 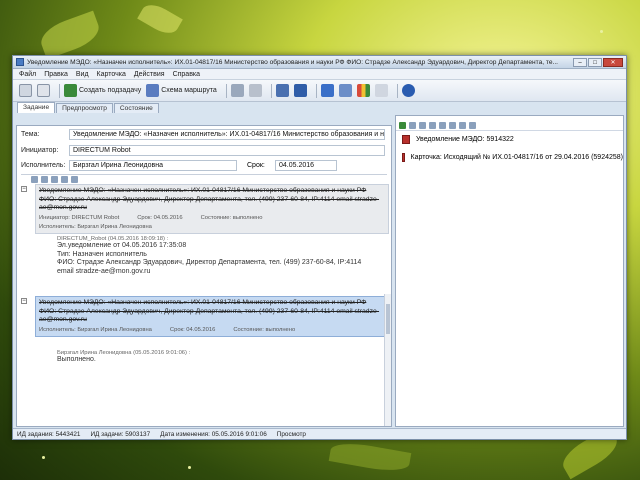 I want to click on save-icon, so click(x=25, y=90).